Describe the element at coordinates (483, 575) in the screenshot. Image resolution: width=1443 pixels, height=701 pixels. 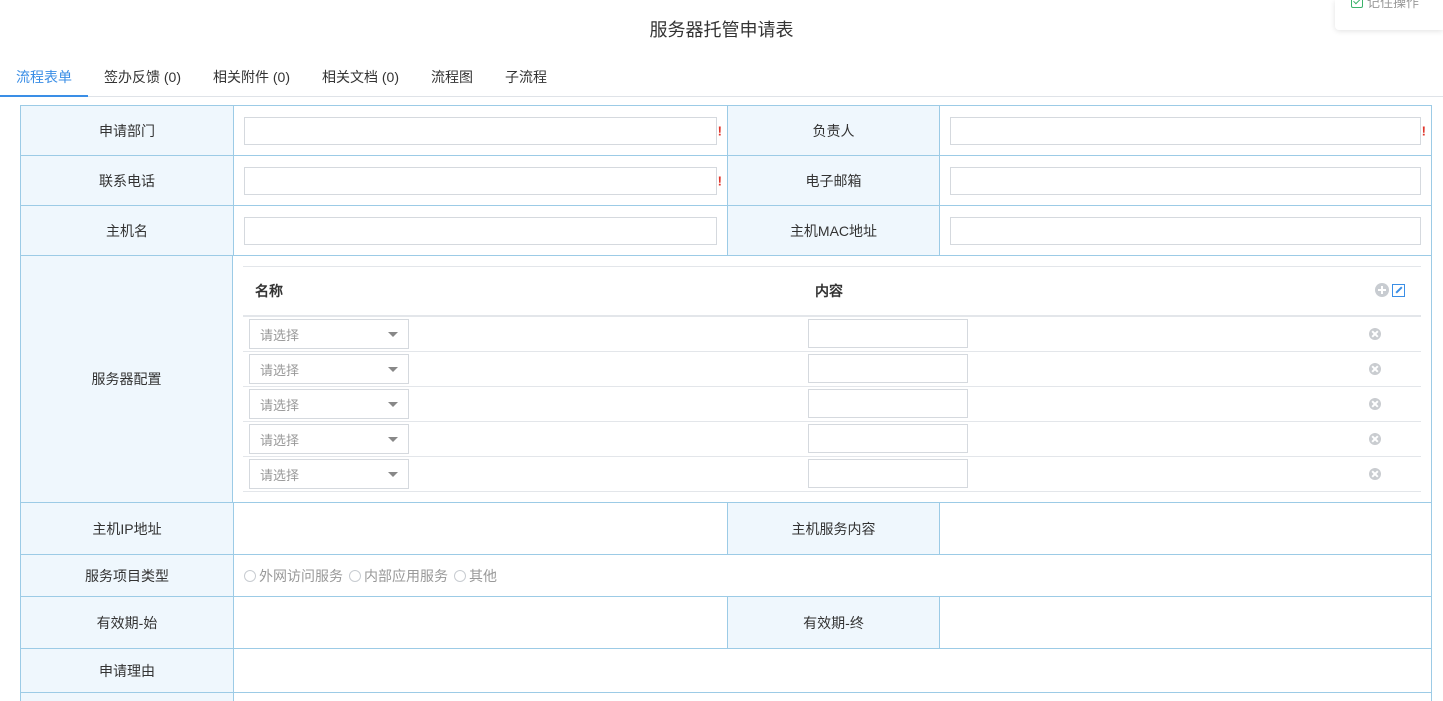
I see `radio-label: 其他` at that location.